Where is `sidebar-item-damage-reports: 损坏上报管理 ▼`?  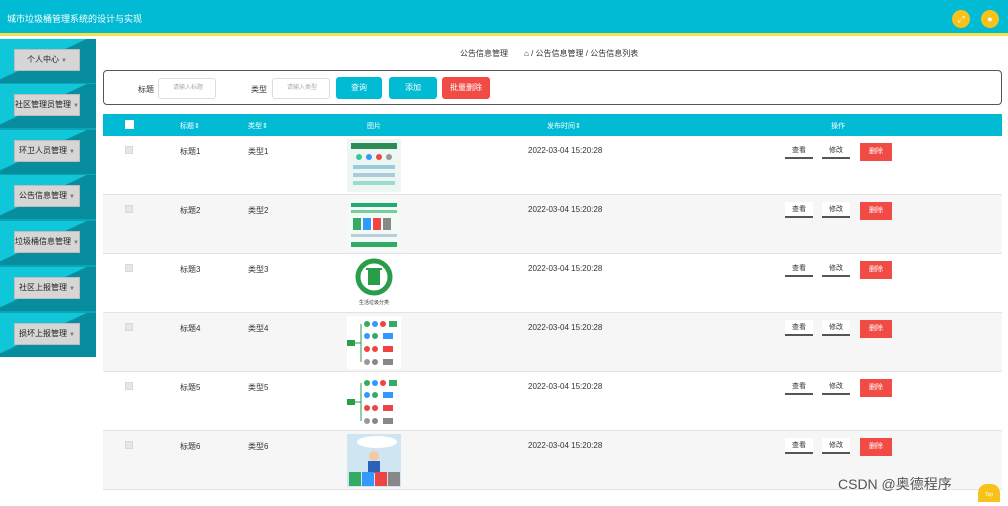 sidebar-item-damage-reports: 损坏上报管理 ▼ is located at coordinates (48, 335).